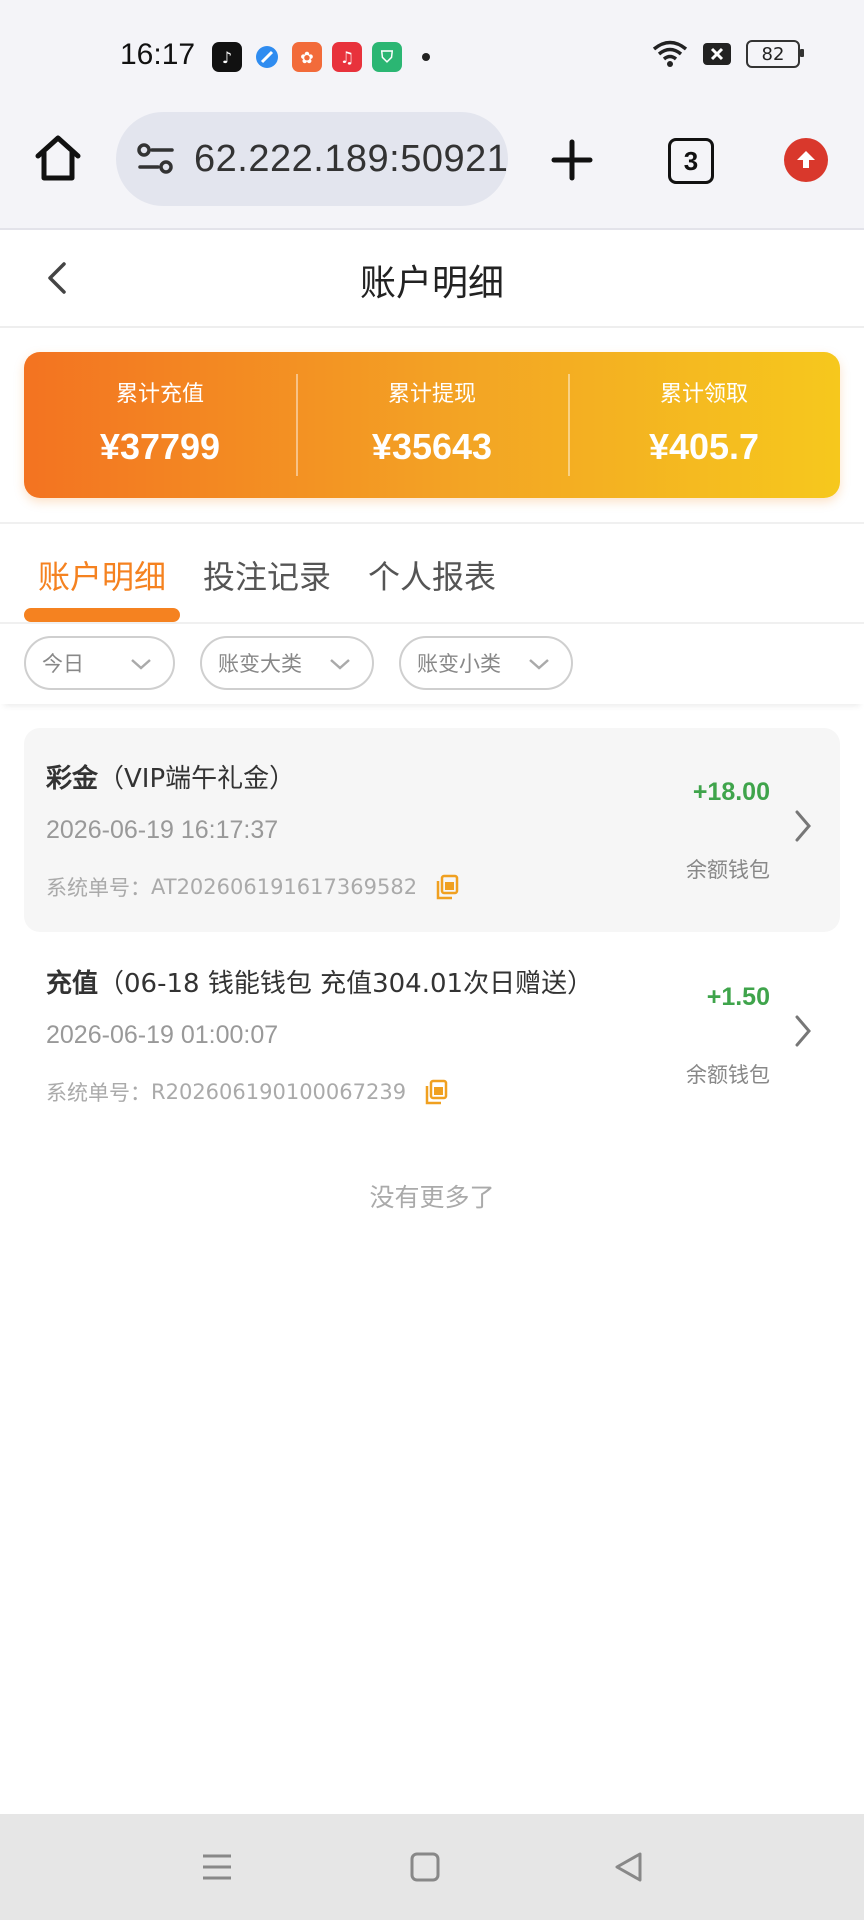  What do you see at coordinates (162, 1035) in the screenshot?
I see `record-datetime: 2026-06-19 01:00:07` at bounding box center [162, 1035].